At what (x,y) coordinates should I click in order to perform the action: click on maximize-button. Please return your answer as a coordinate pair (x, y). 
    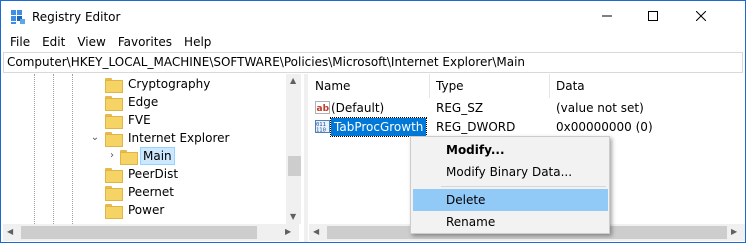
    Looking at the image, I should click on (653, 16).